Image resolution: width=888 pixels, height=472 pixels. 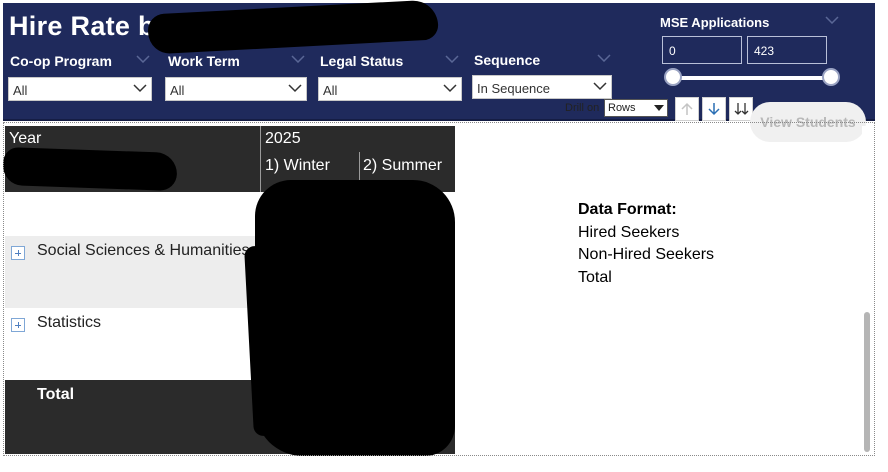 What do you see at coordinates (702, 50) in the screenshot?
I see `mse-min-input: 0` at bounding box center [702, 50].